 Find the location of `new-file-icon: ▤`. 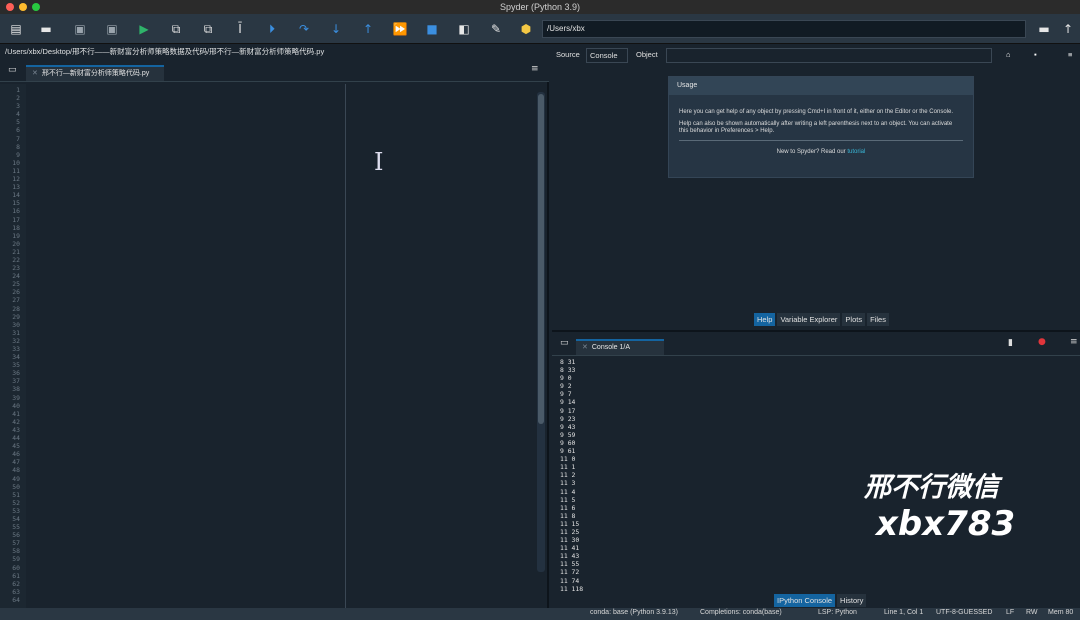

new-file-icon: ▤ is located at coordinates (16, 29).